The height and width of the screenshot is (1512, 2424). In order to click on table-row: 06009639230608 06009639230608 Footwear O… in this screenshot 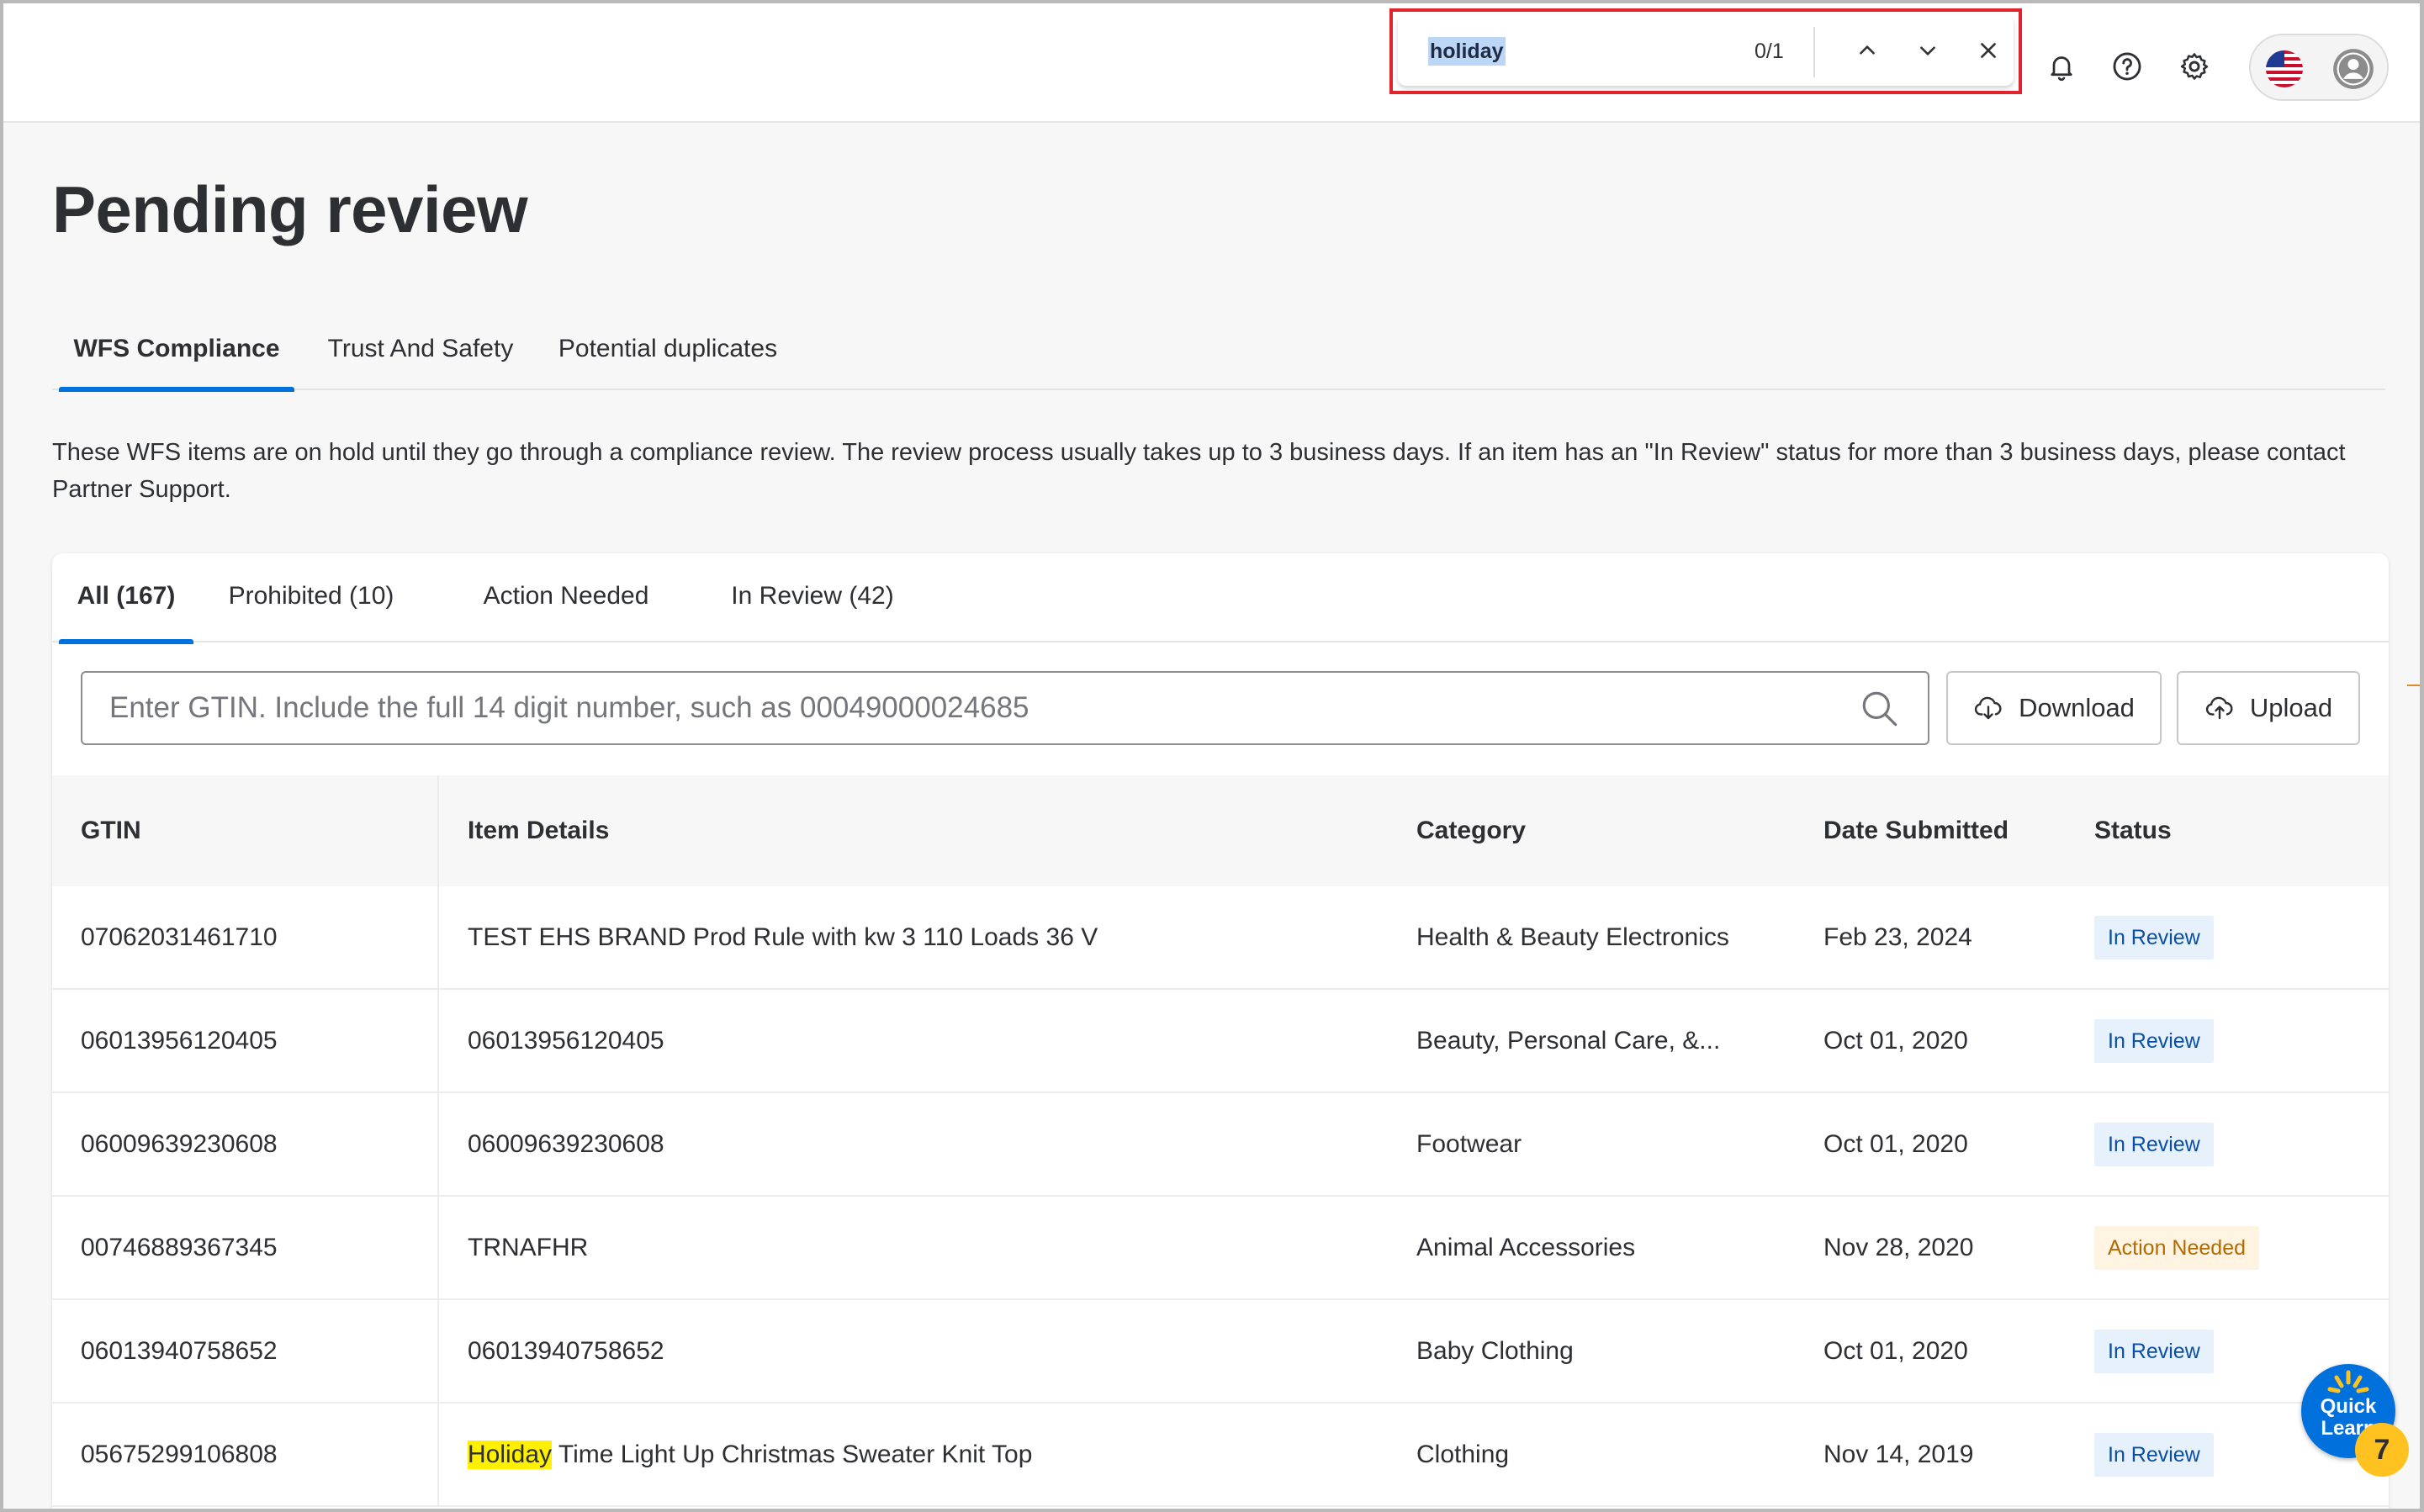, I will do `click(1220, 1145)`.